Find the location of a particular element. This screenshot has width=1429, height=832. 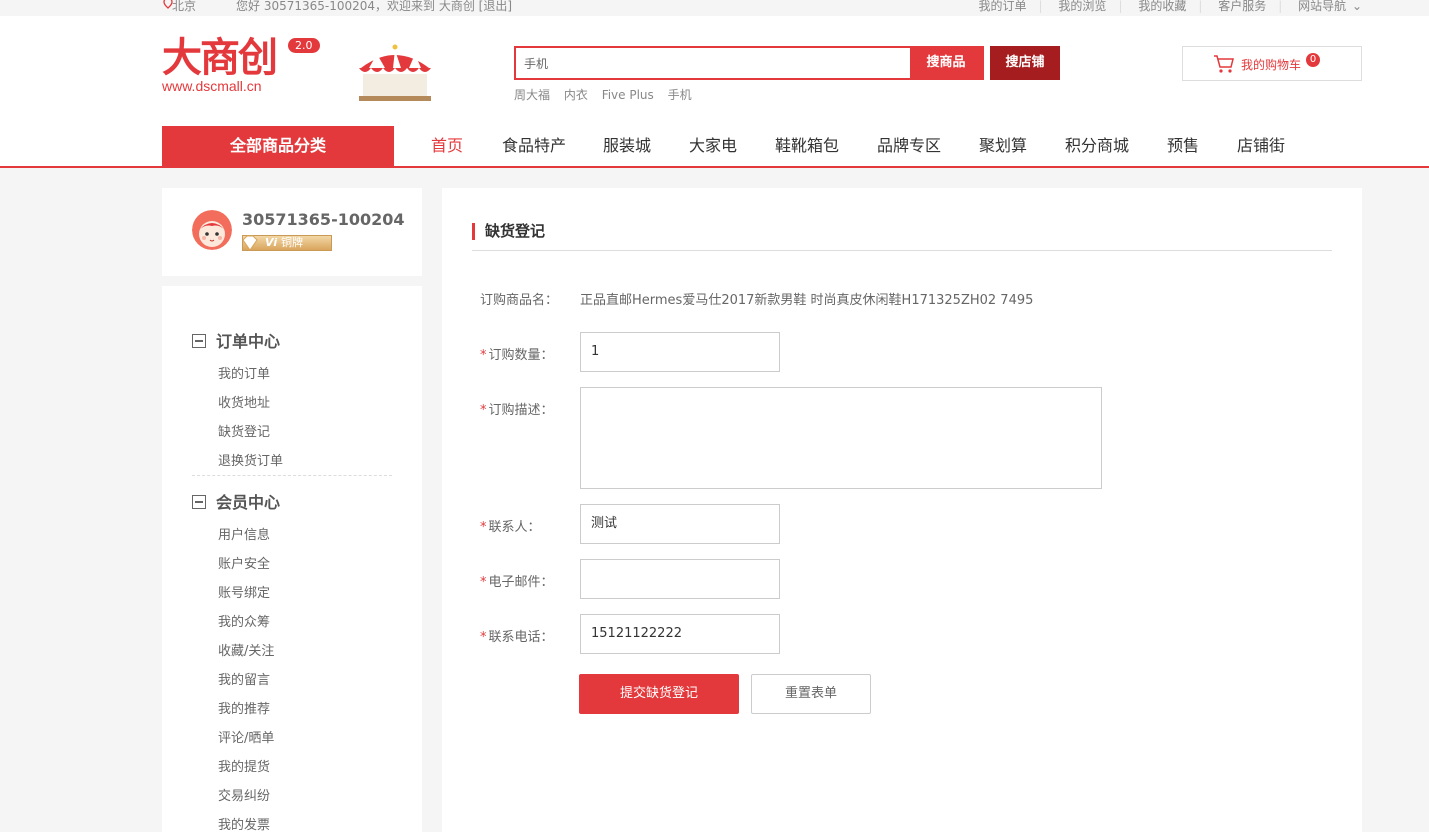

logo-version-badge: 2.0 is located at coordinates (304, 45).